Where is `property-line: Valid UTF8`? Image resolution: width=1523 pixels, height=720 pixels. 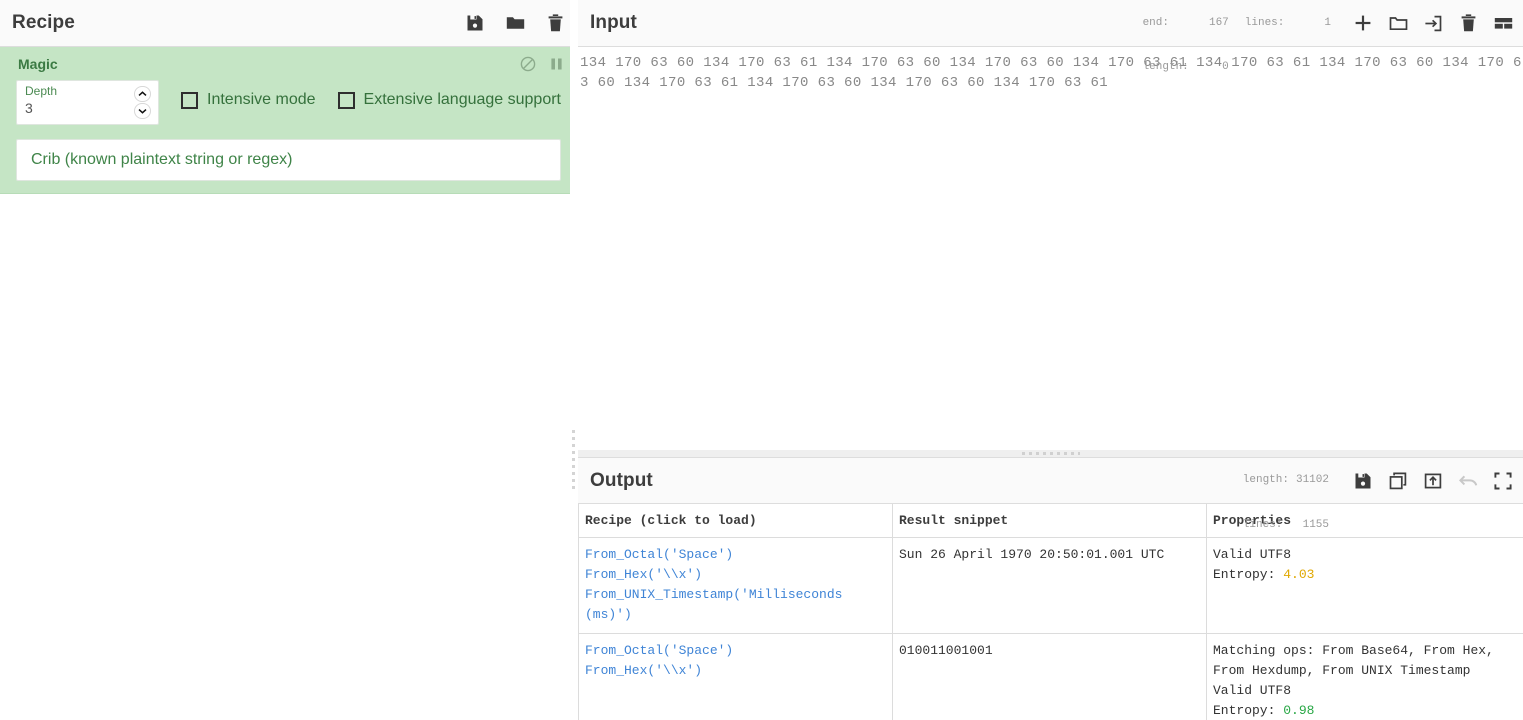 property-line: Valid UTF8 is located at coordinates (1252, 690).